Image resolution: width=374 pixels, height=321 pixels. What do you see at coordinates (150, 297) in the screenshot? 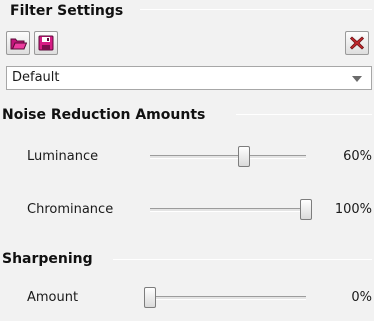
I see `amount-slider-thumb` at bounding box center [150, 297].